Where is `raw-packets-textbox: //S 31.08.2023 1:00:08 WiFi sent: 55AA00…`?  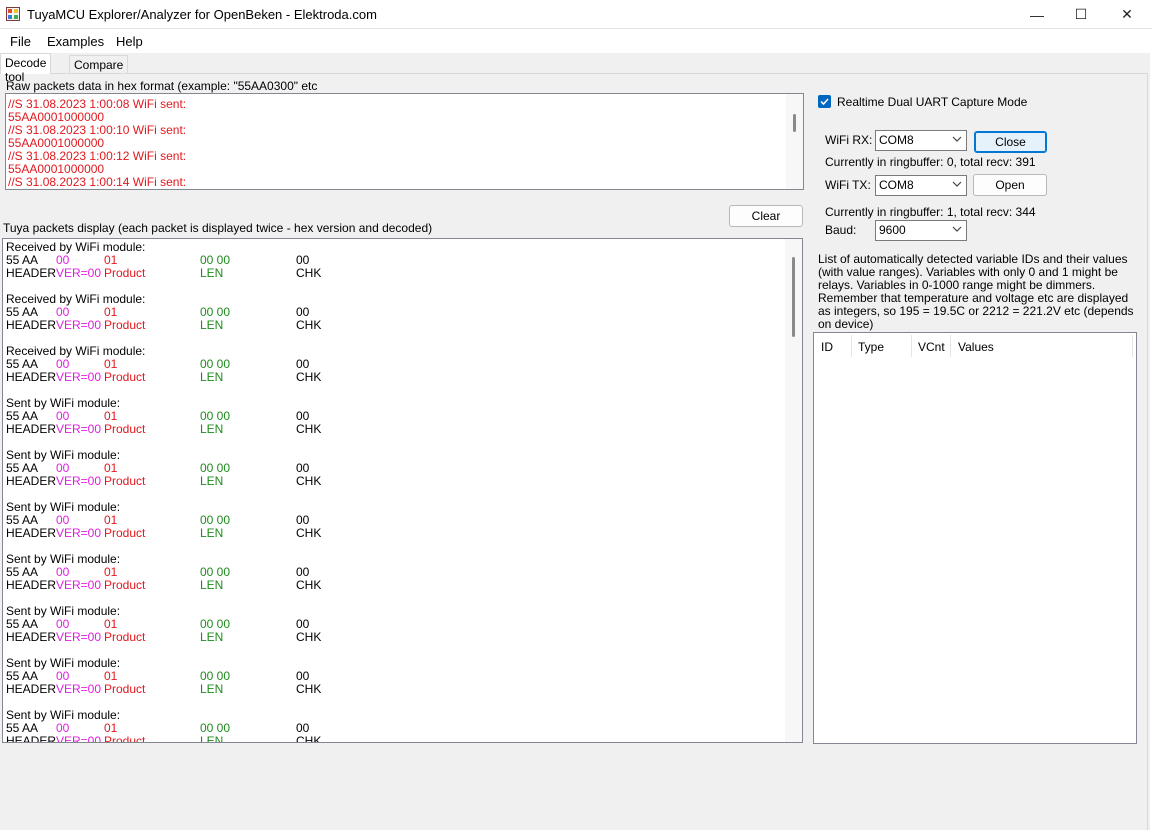 raw-packets-textbox: //S 31.08.2023 1:00:08 WiFi sent: 55AA00… is located at coordinates (404, 141).